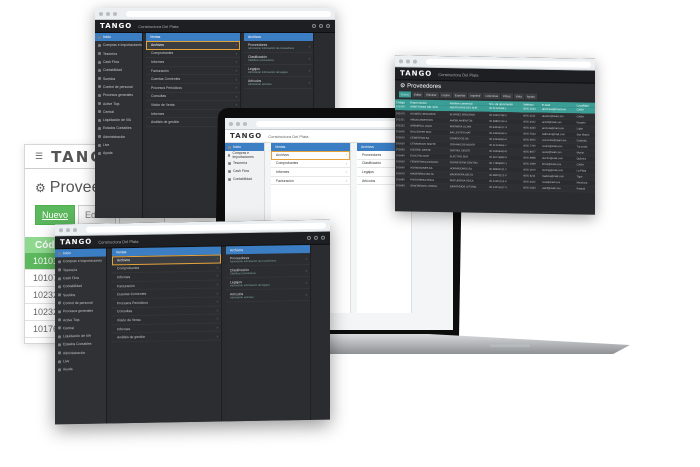 The image size is (700, 467). I want to click on sidebar-item: Liquidación de IVA, so click(118, 120).